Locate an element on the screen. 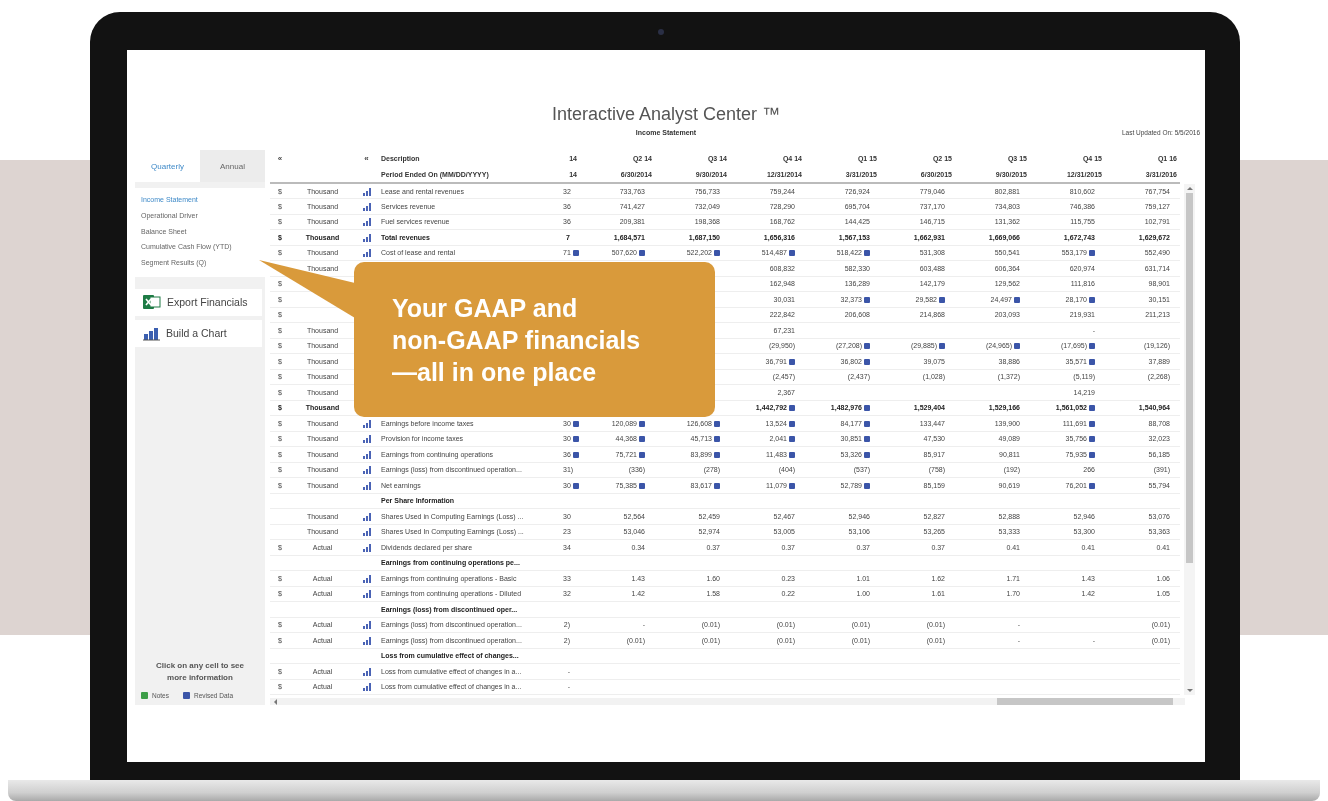 The width and height of the screenshot is (1328, 801). webcam-dot is located at coordinates (661, 32).